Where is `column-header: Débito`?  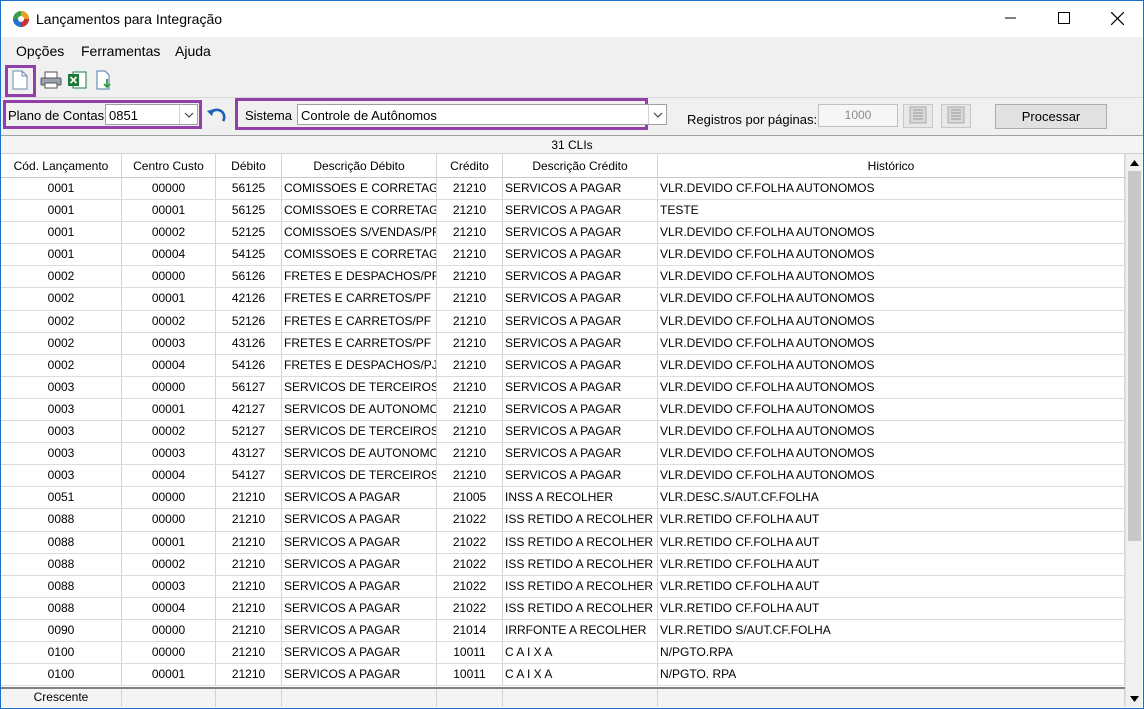
column-header: Débito is located at coordinates (249, 165).